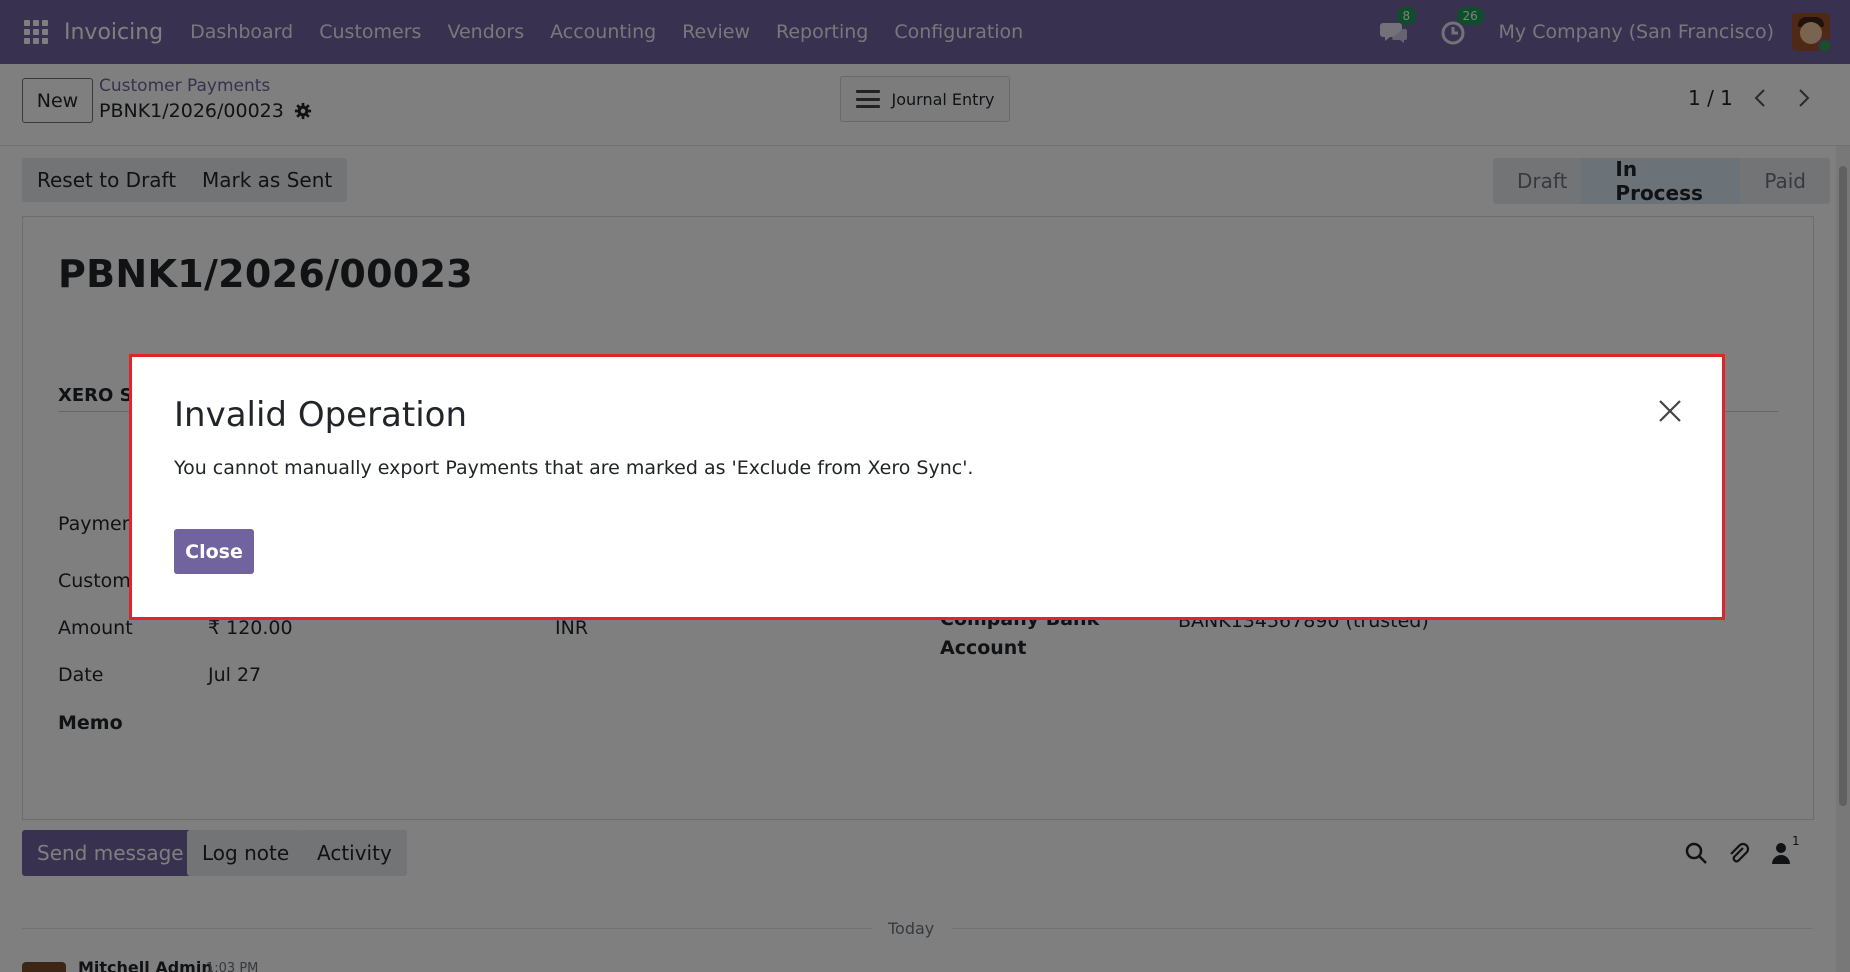  What do you see at coordinates (1670, 411) in the screenshot?
I see `close-icon` at bounding box center [1670, 411].